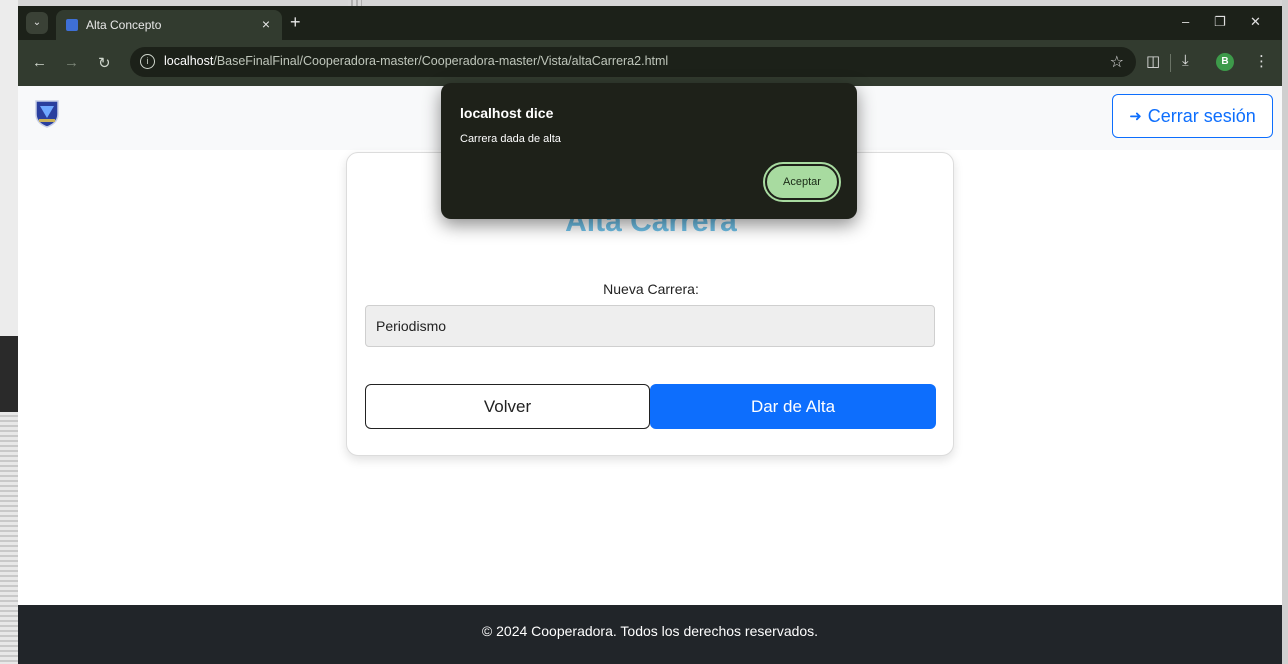  Describe the element at coordinates (1201, 115) in the screenshot. I see `logout-label: Cerrar sesión` at that location.